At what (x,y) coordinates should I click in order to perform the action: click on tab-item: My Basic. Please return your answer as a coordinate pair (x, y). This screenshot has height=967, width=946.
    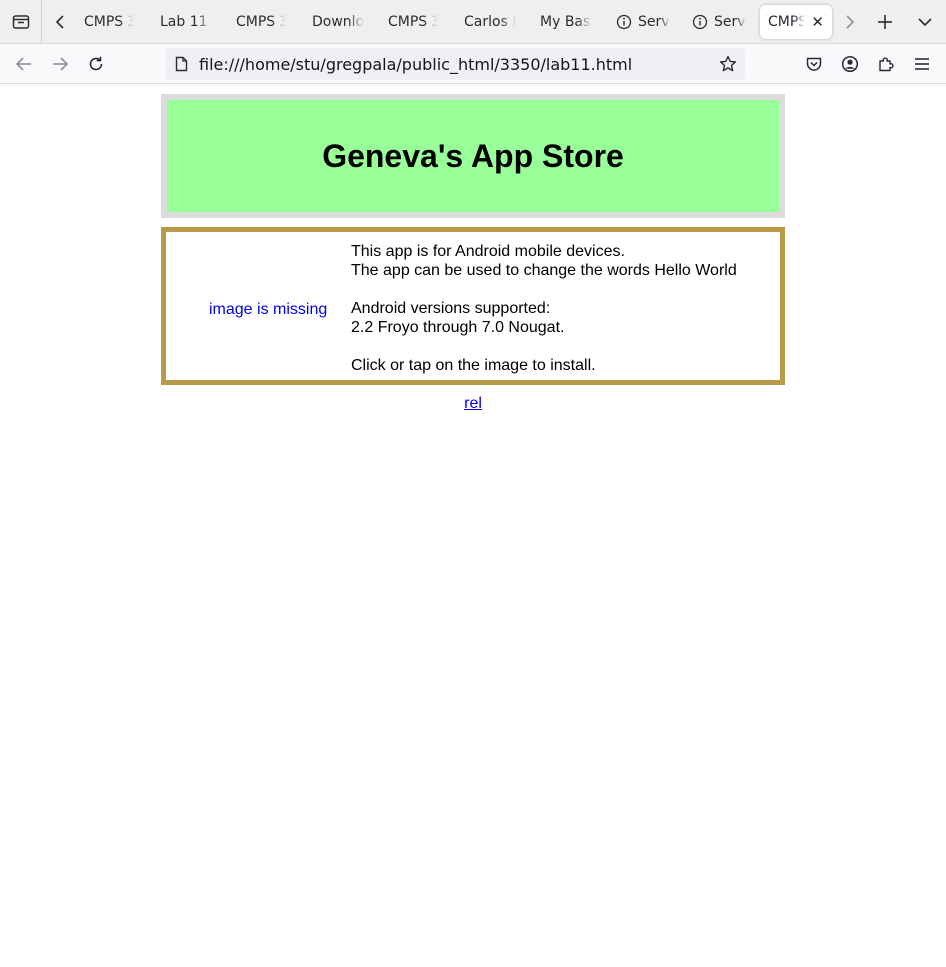
    Looking at the image, I should click on (566, 22).